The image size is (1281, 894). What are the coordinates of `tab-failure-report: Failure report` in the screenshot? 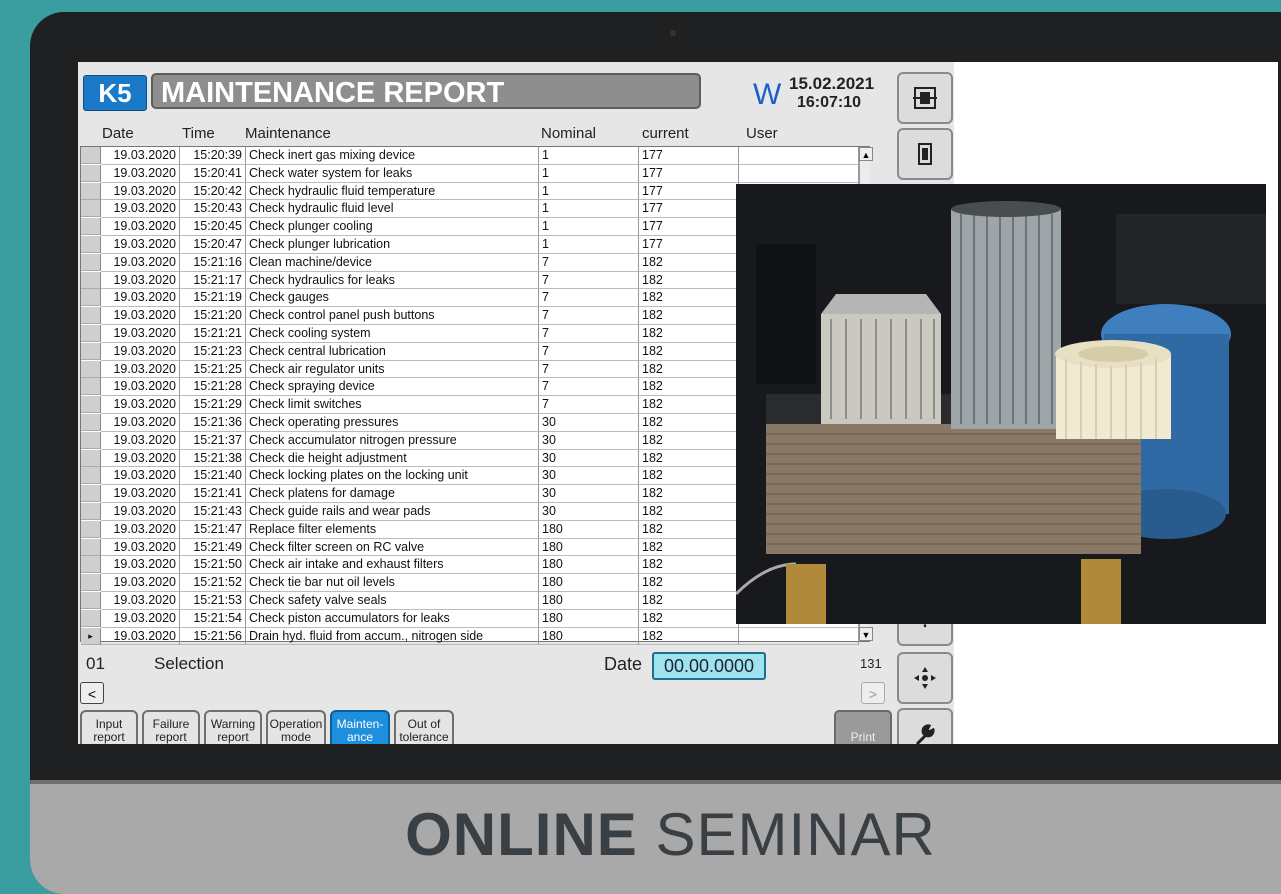 It's located at (171, 727).